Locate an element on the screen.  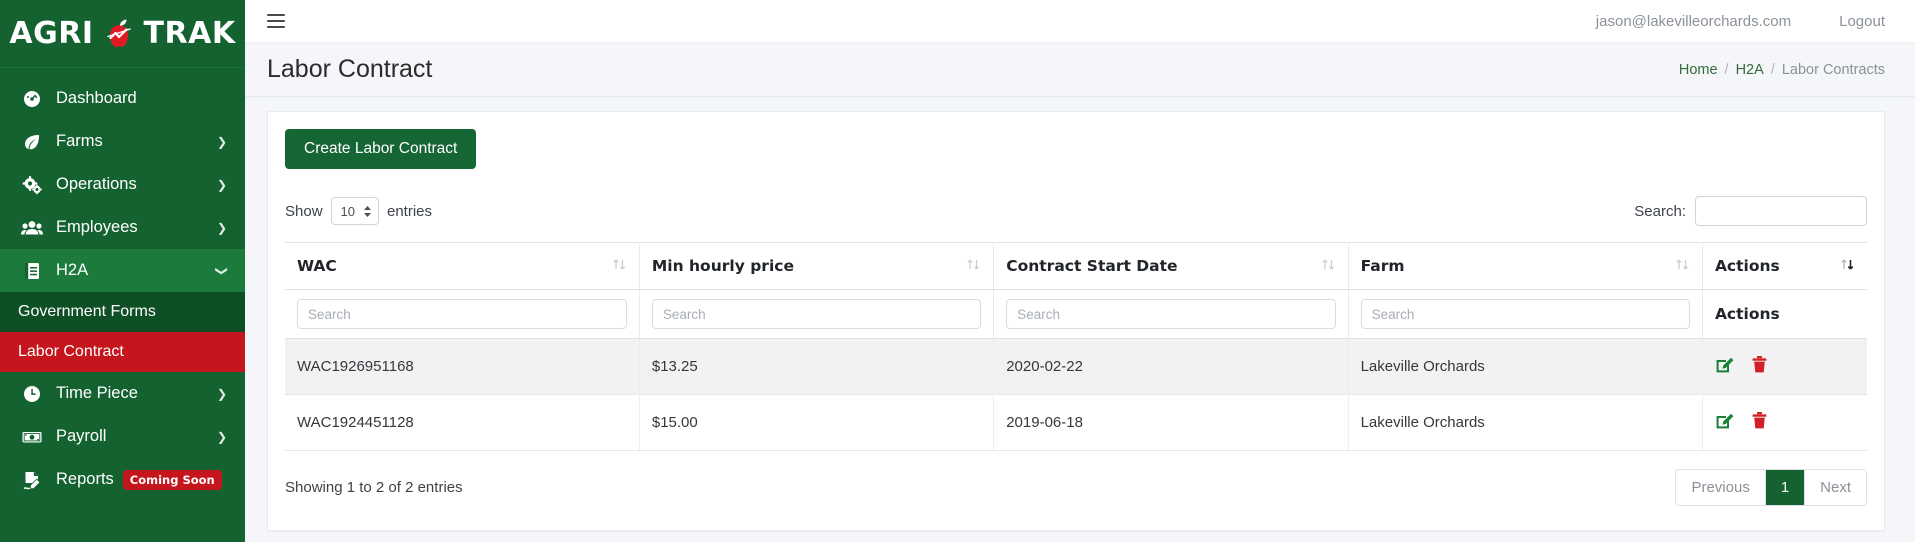
sidebar-item-time-piece: Time Piece ❯ is located at coordinates (122, 393).